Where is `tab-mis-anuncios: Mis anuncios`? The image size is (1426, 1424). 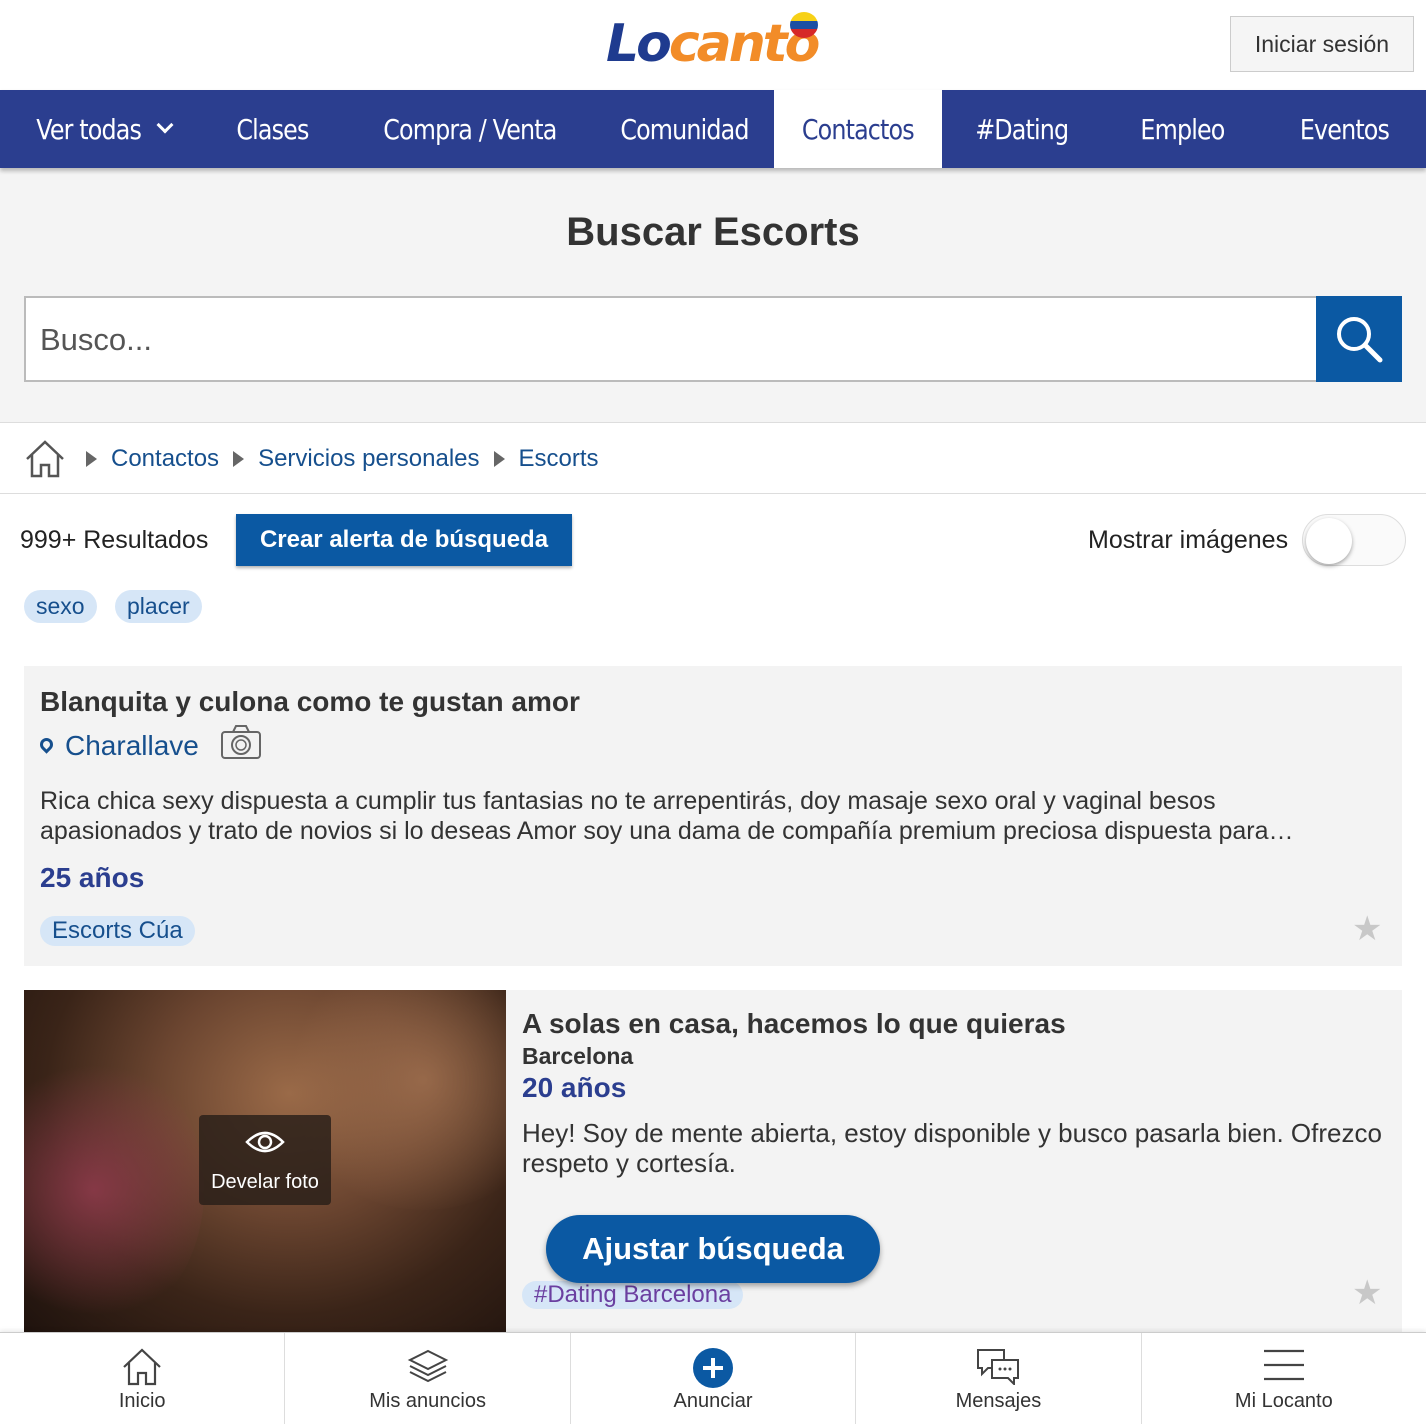 tab-mis-anuncios: Mis anuncios is located at coordinates (428, 1378).